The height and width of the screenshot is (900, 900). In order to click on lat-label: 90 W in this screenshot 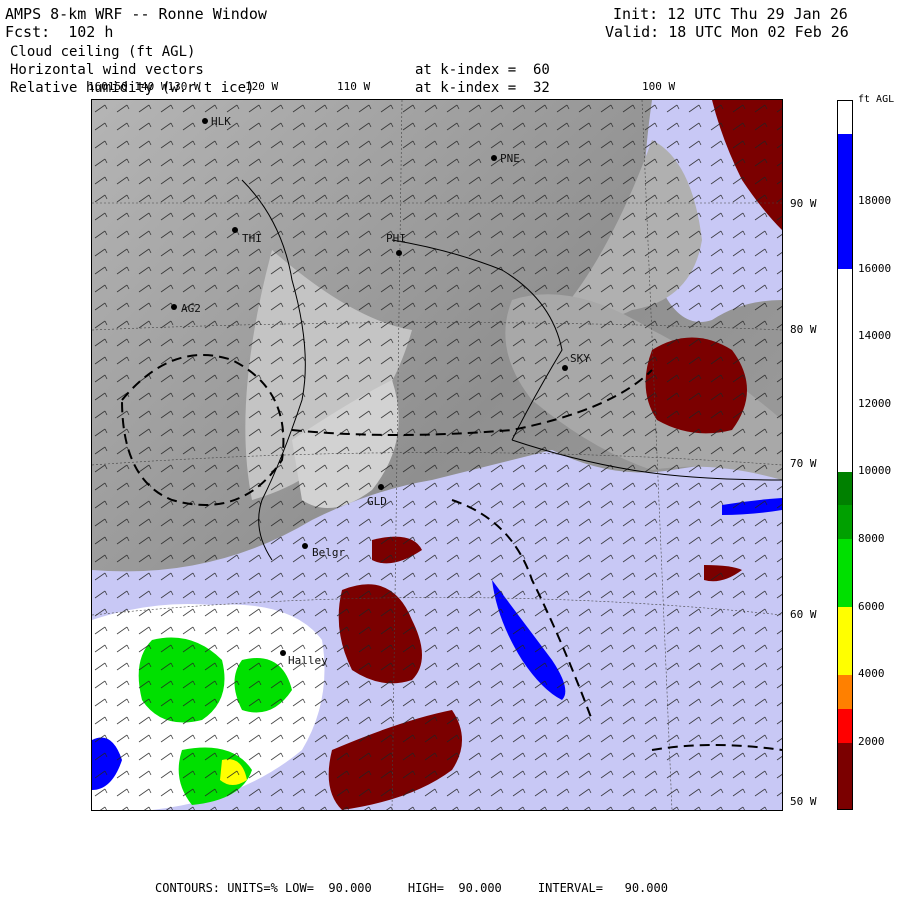, I will do `click(803, 203)`.